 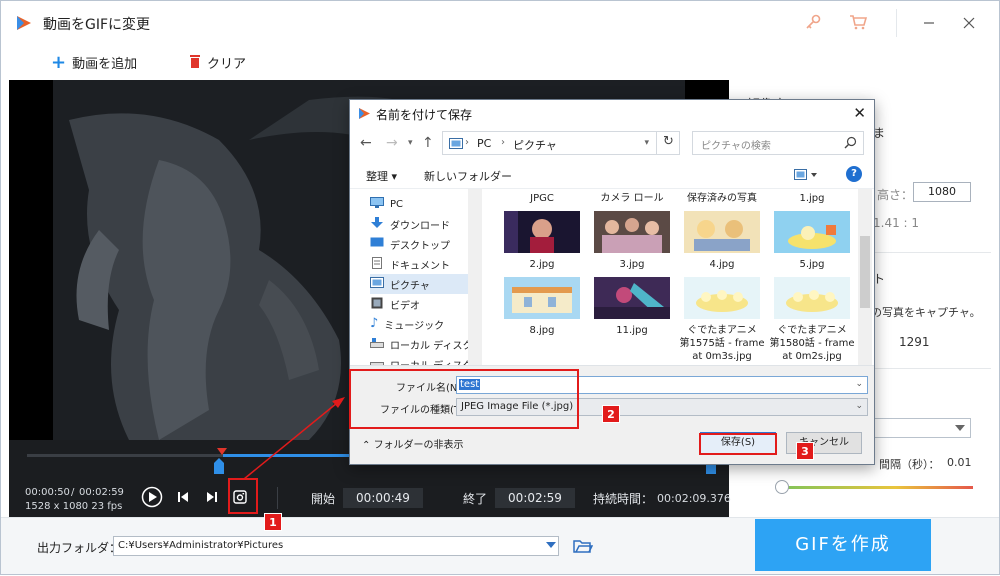 I want to click on forward-arrow-icon: →, so click(x=392, y=143).